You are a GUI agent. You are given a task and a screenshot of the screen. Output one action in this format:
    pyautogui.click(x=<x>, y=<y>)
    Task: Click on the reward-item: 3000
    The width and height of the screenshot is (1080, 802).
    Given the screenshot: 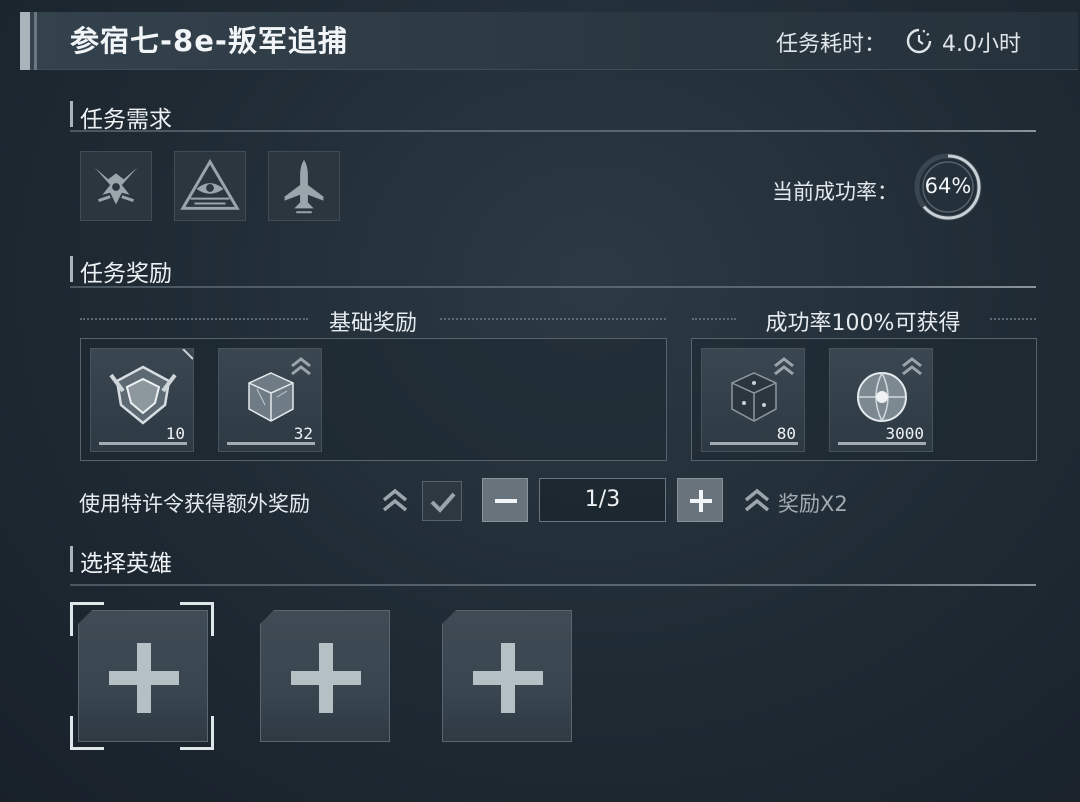 What is the action you would take?
    pyautogui.click(x=881, y=400)
    